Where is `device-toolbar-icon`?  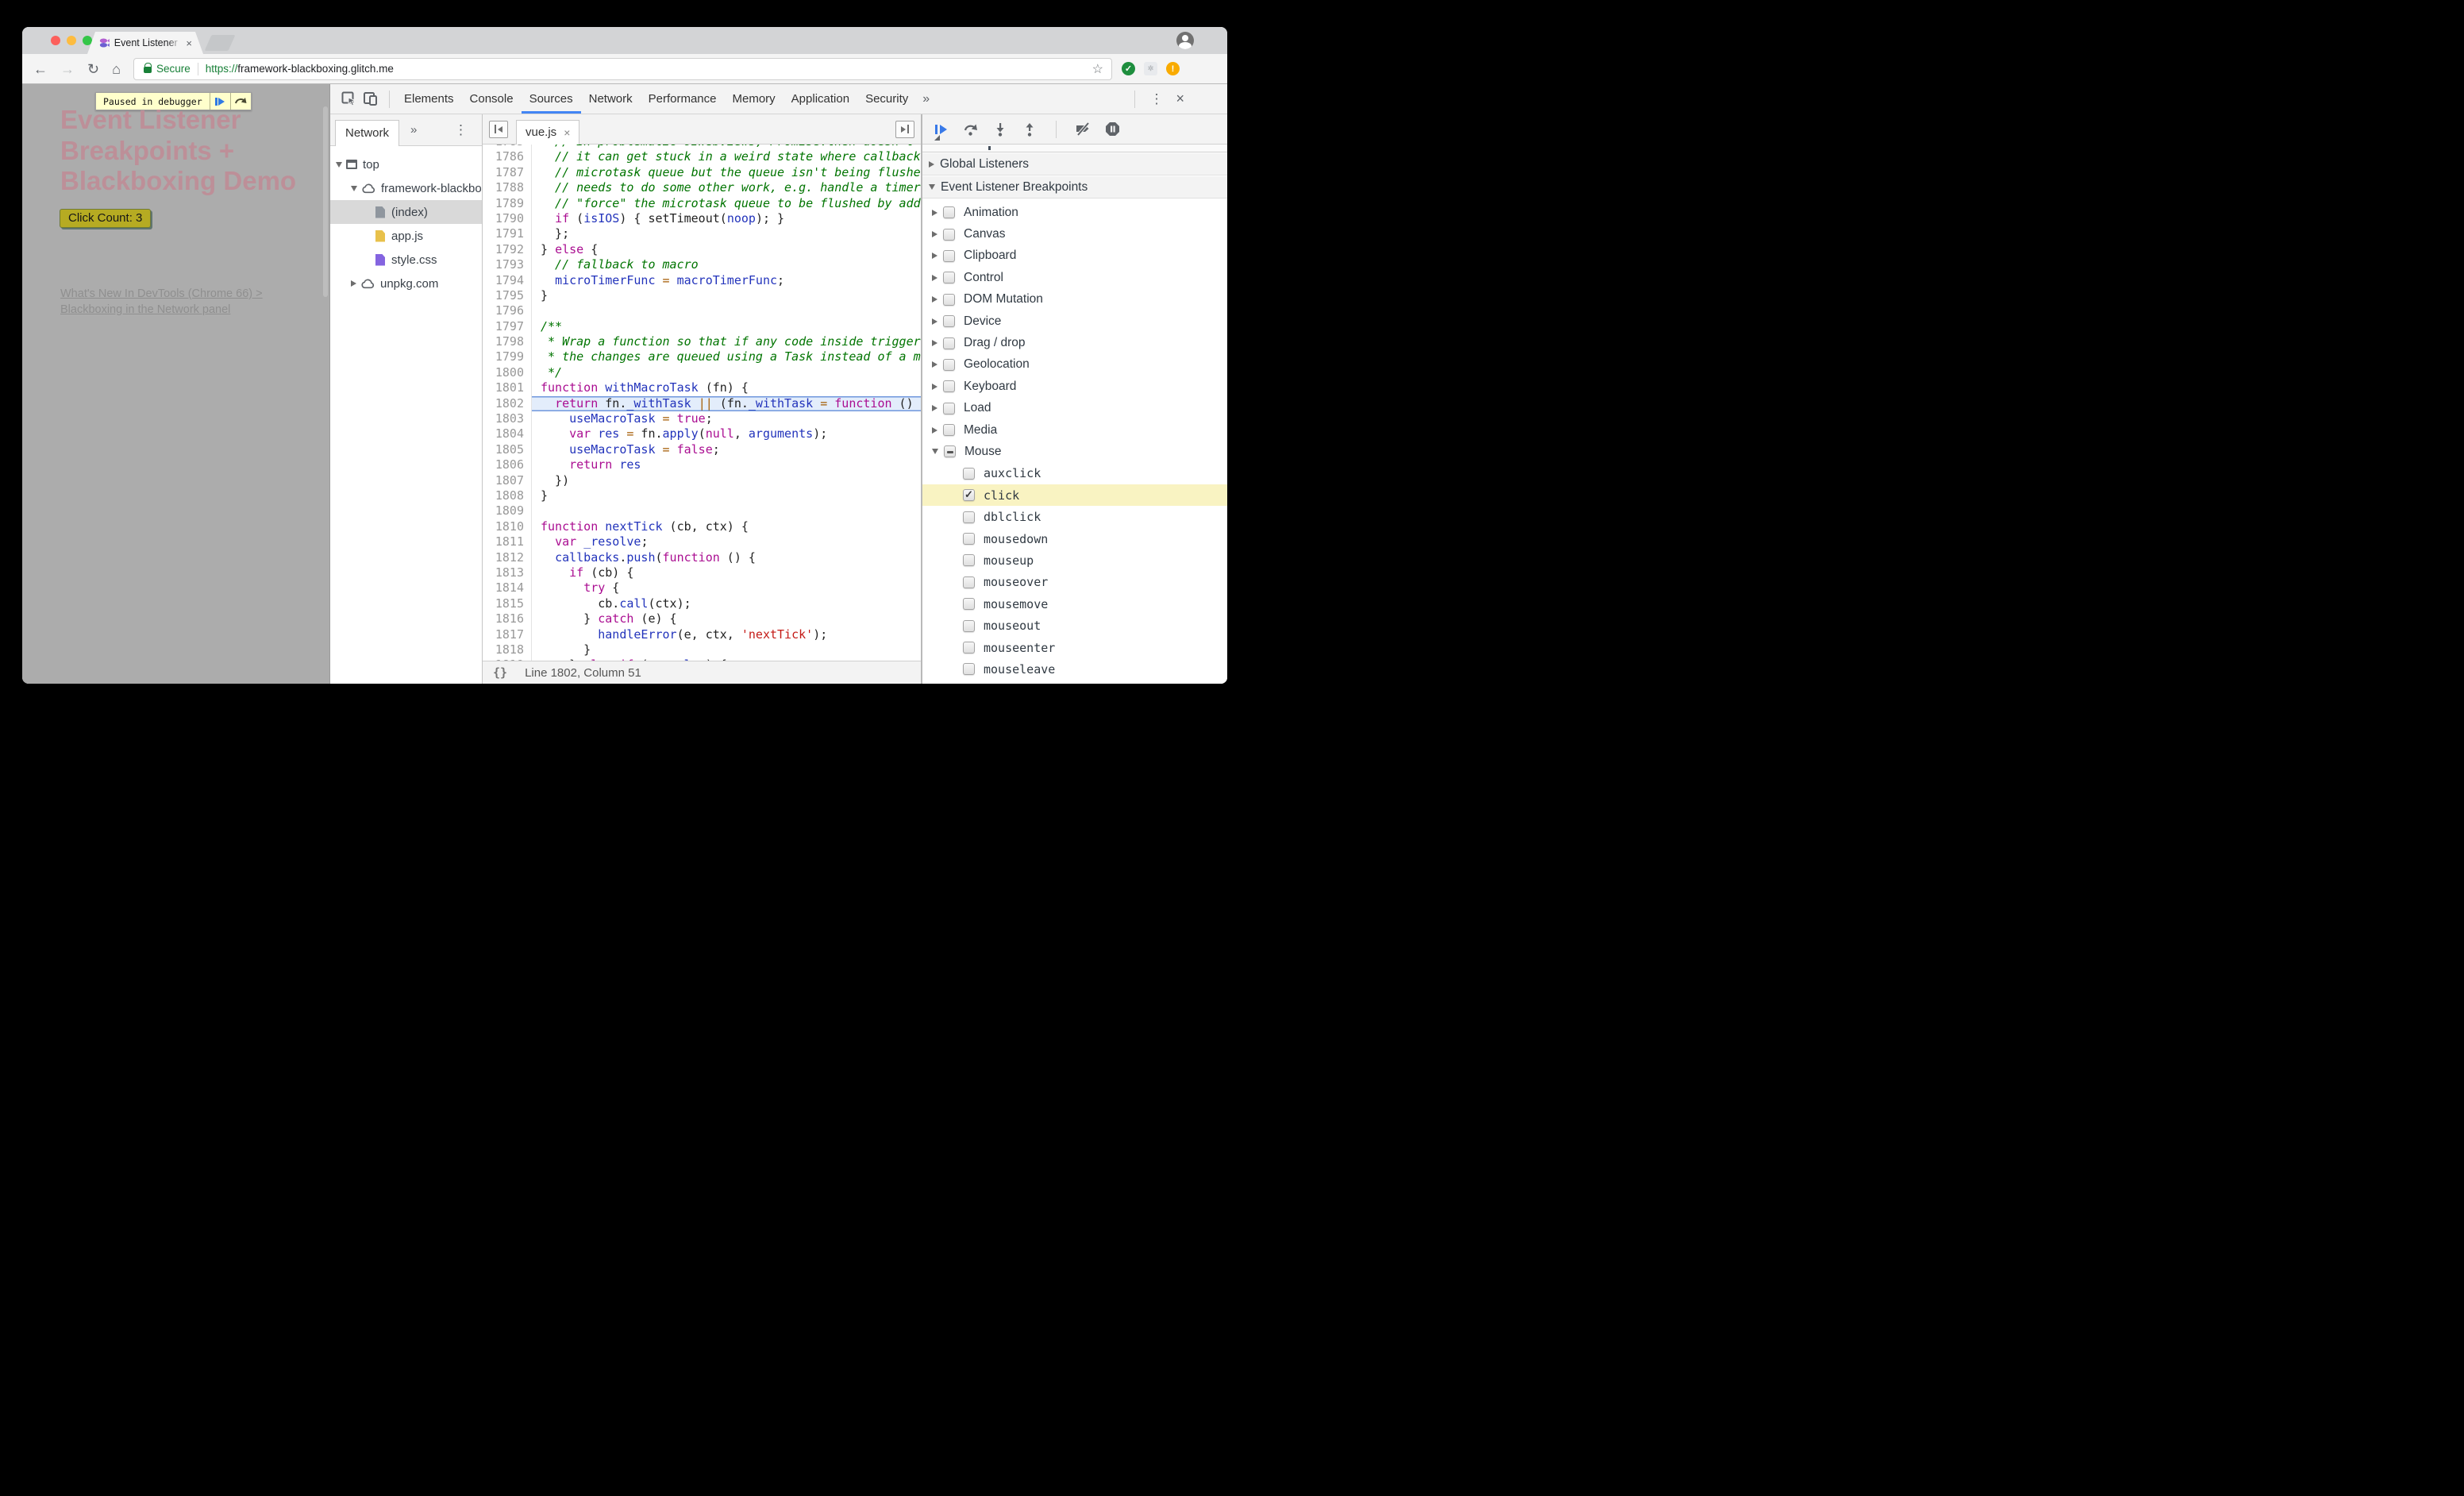 device-toolbar-icon is located at coordinates (370, 99).